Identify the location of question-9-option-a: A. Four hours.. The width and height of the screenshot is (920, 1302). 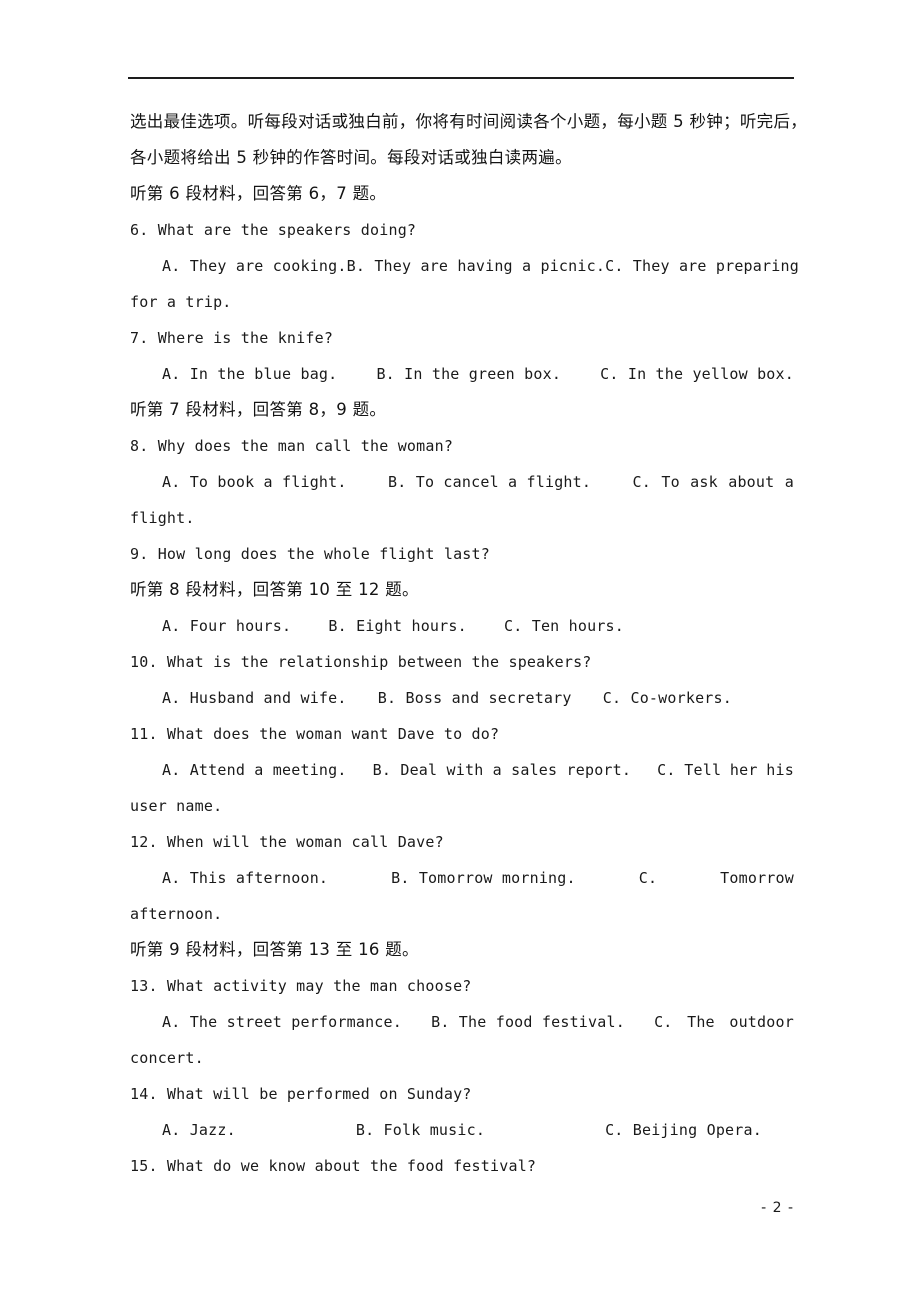
(226, 626).